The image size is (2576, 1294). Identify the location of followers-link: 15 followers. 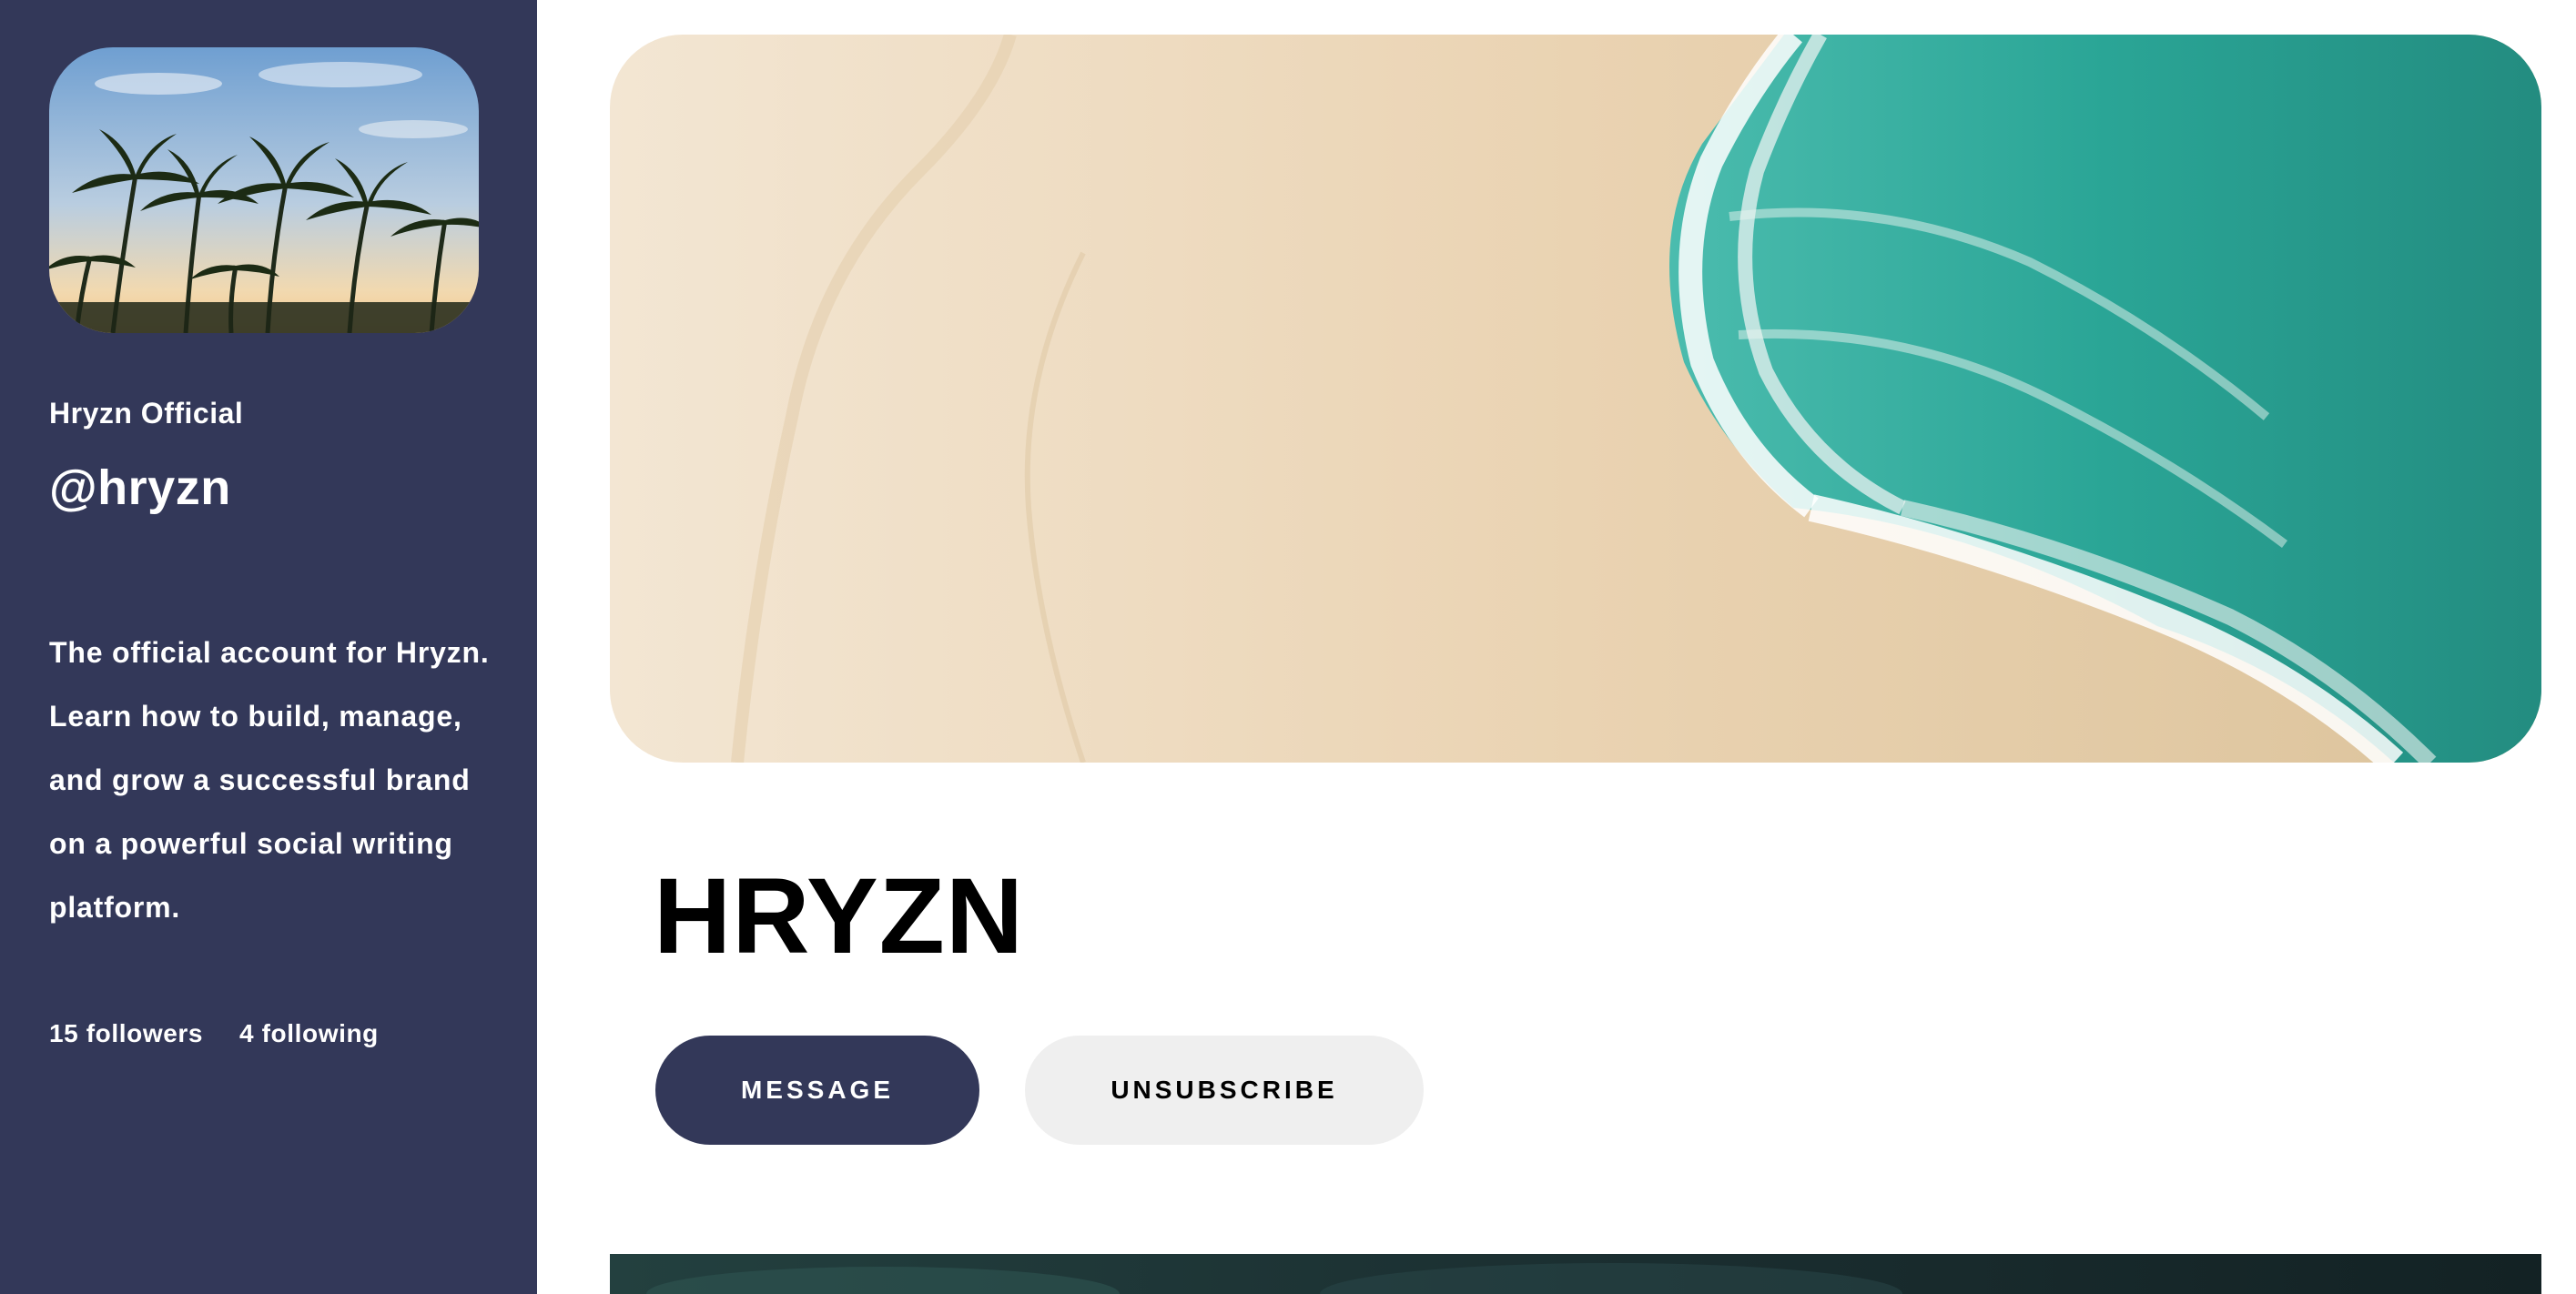
(126, 1033).